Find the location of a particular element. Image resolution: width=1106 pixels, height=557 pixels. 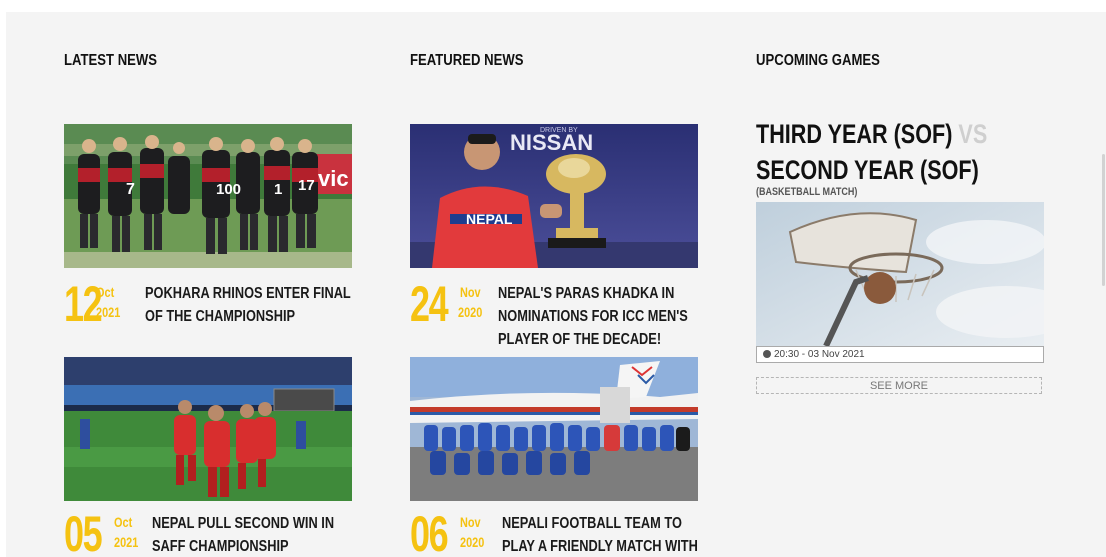

game-type: (BASKETBALL MATCH) is located at coordinates (807, 192).